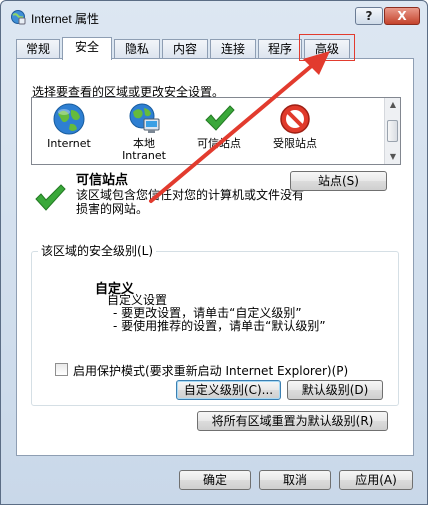 This screenshot has height=506, width=428. Describe the element at coordinates (50, 197) in the screenshot. I see `selected-zone-checkmark-icon` at that location.